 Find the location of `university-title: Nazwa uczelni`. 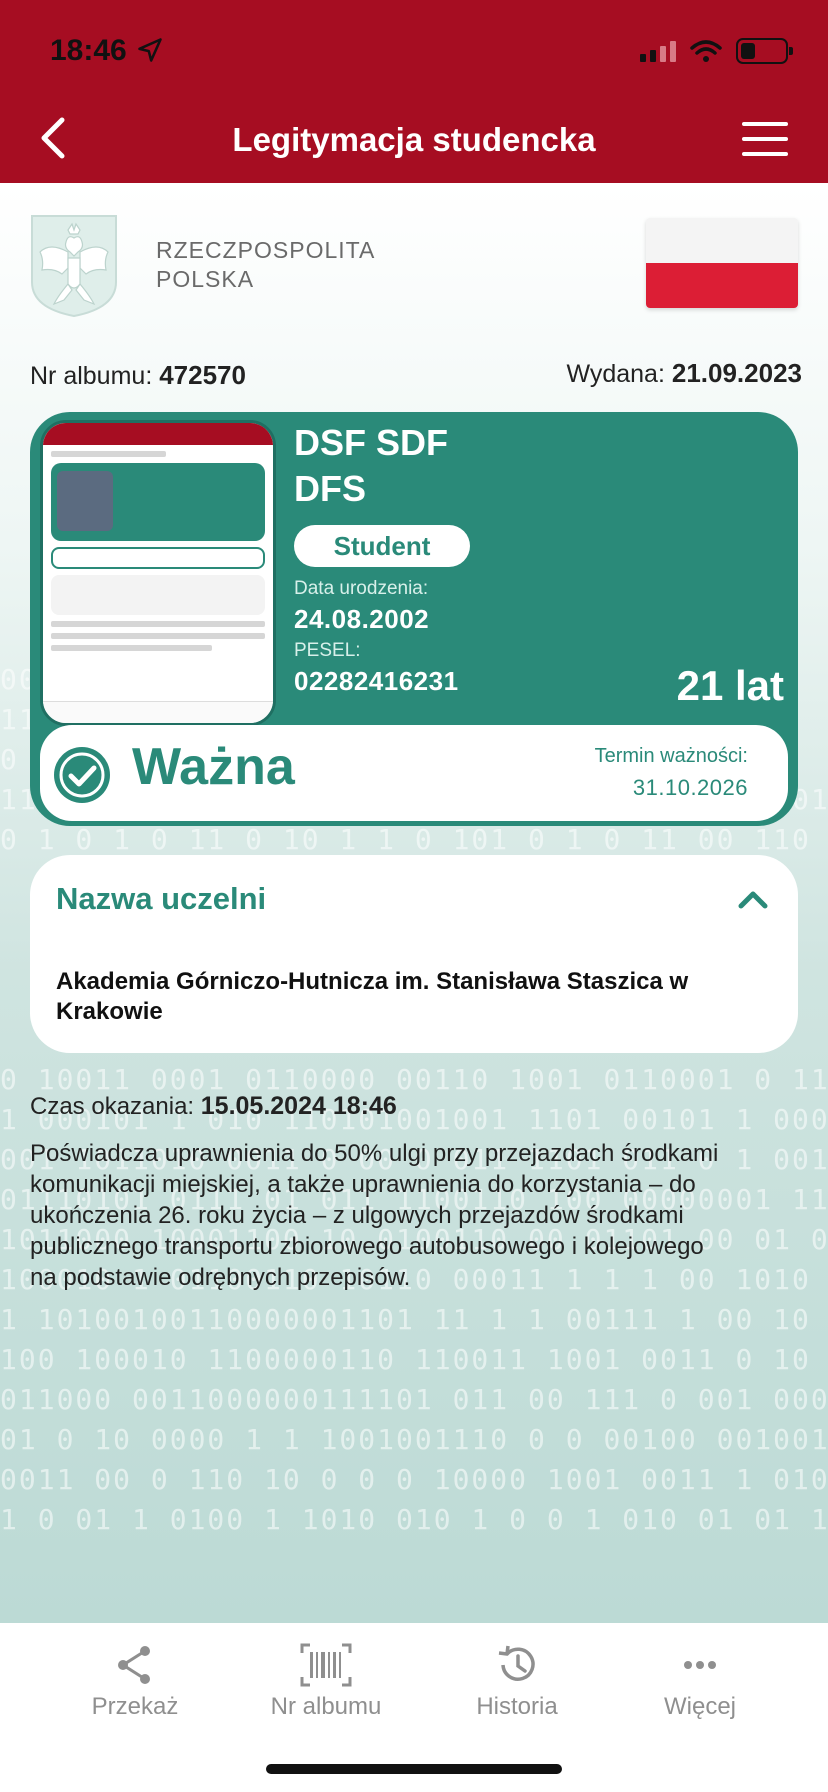

university-title: Nazwa uczelni is located at coordinates (161, 898).